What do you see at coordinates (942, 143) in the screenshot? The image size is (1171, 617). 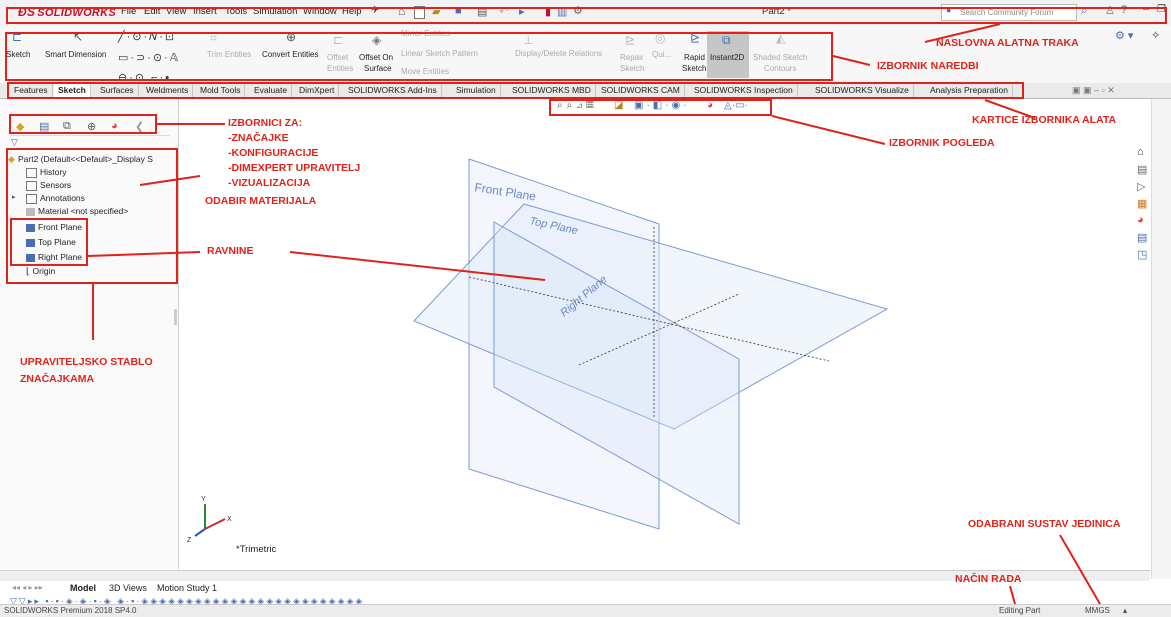 I see `label-view-menu: IZBORNIK POGLEDA` at bounding box center [942, 143].